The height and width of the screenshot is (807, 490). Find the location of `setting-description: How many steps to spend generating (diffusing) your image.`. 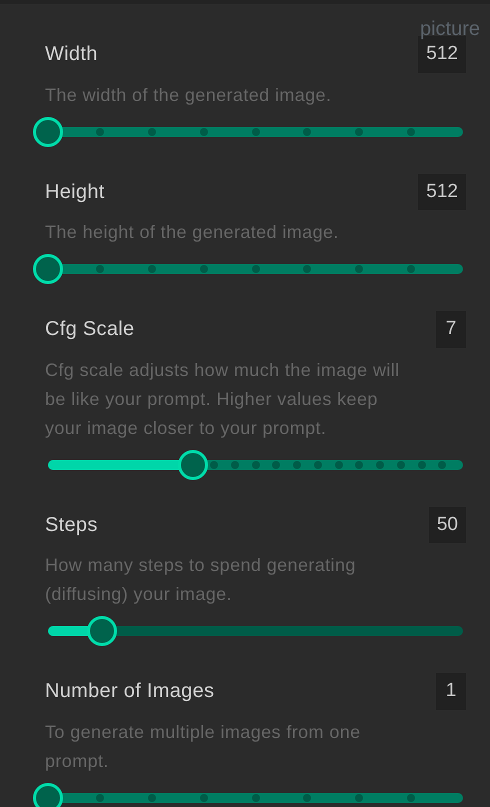

setting-description: How many steps to spend generating (diffusing) your image. is located at coordinates (201, 580).